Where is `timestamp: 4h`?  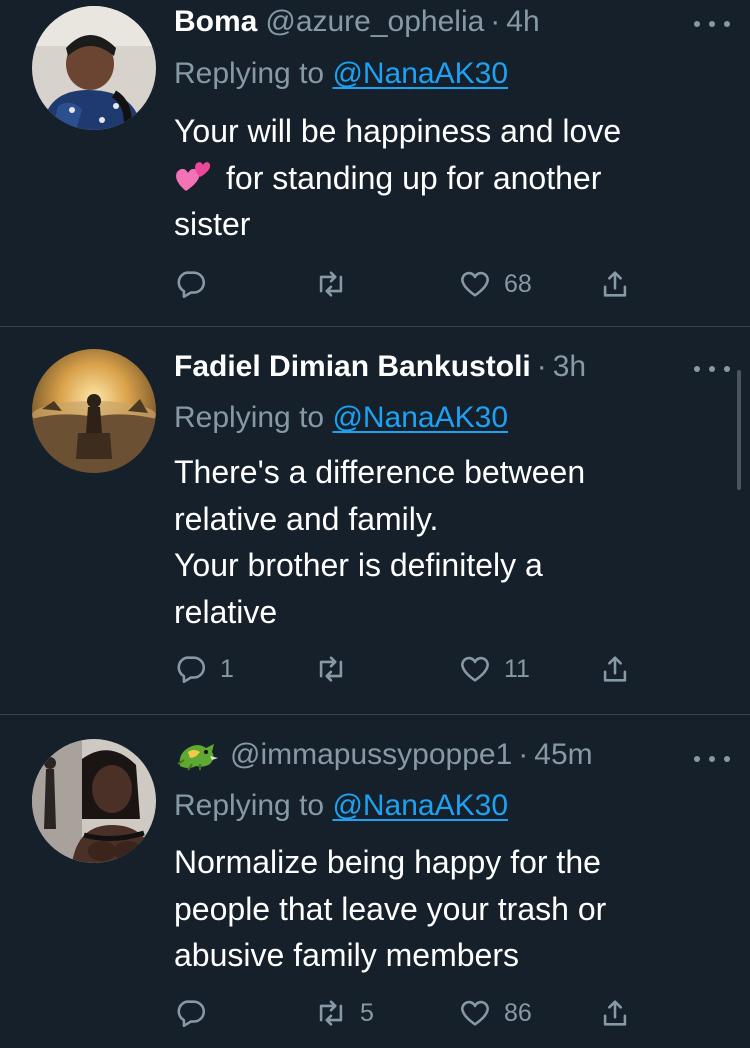 timestamp: 4h is located at coordinates (522, 22).